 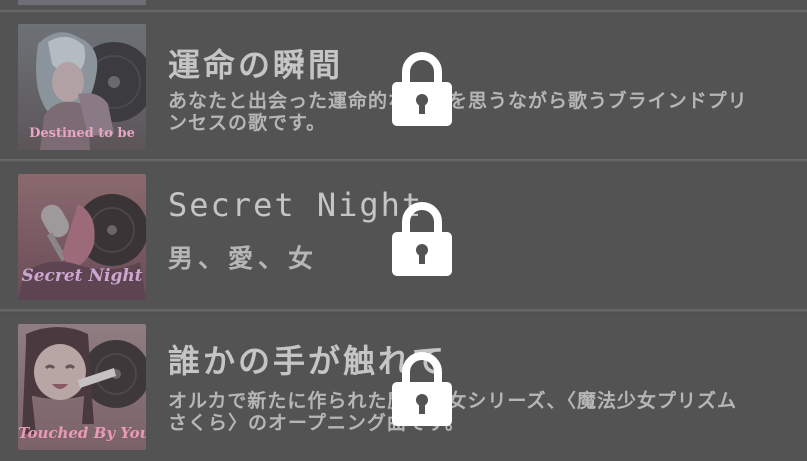 What do you see at coordinates (82, 87) in the screenshot?
I see `song-thumbnail: Destined to be` at bounding box center [82, 87].